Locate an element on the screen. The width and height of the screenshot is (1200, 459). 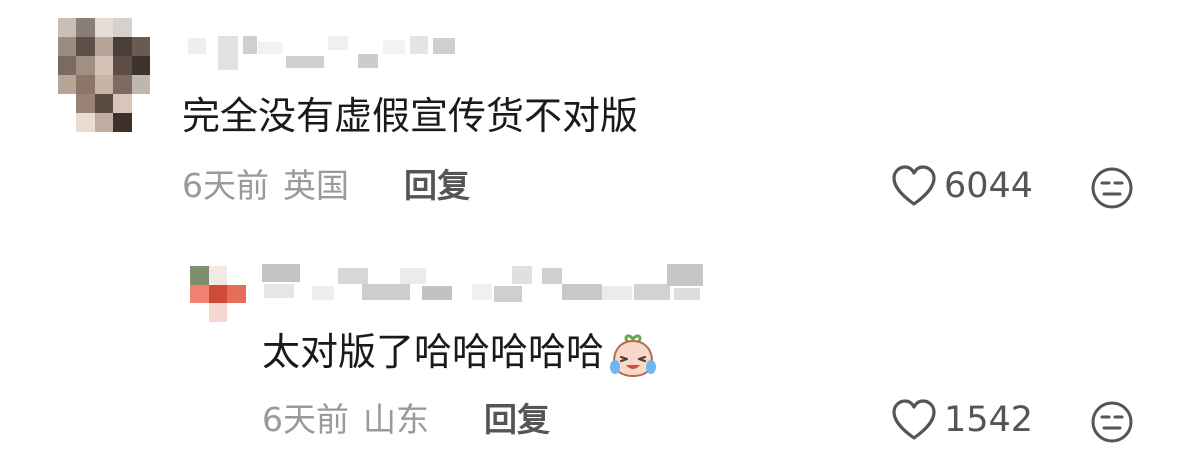
reply-username is located at coordinates (484, 283).